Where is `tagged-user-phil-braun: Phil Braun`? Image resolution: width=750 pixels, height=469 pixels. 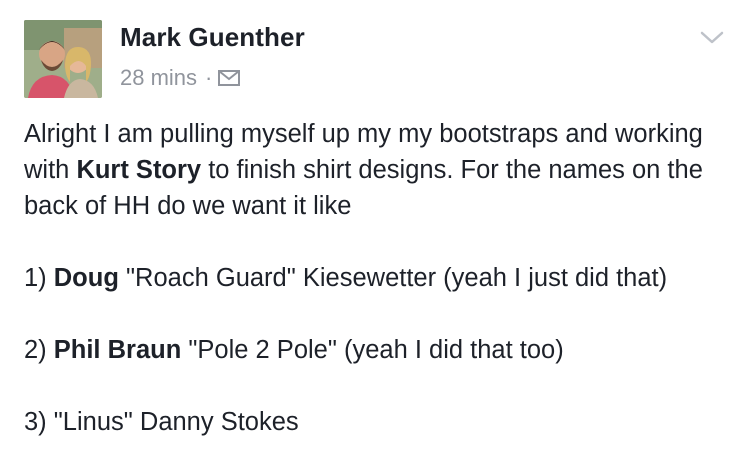
tagged-user-phil-braun: Phil Braun is located at coordinates (118, 350).